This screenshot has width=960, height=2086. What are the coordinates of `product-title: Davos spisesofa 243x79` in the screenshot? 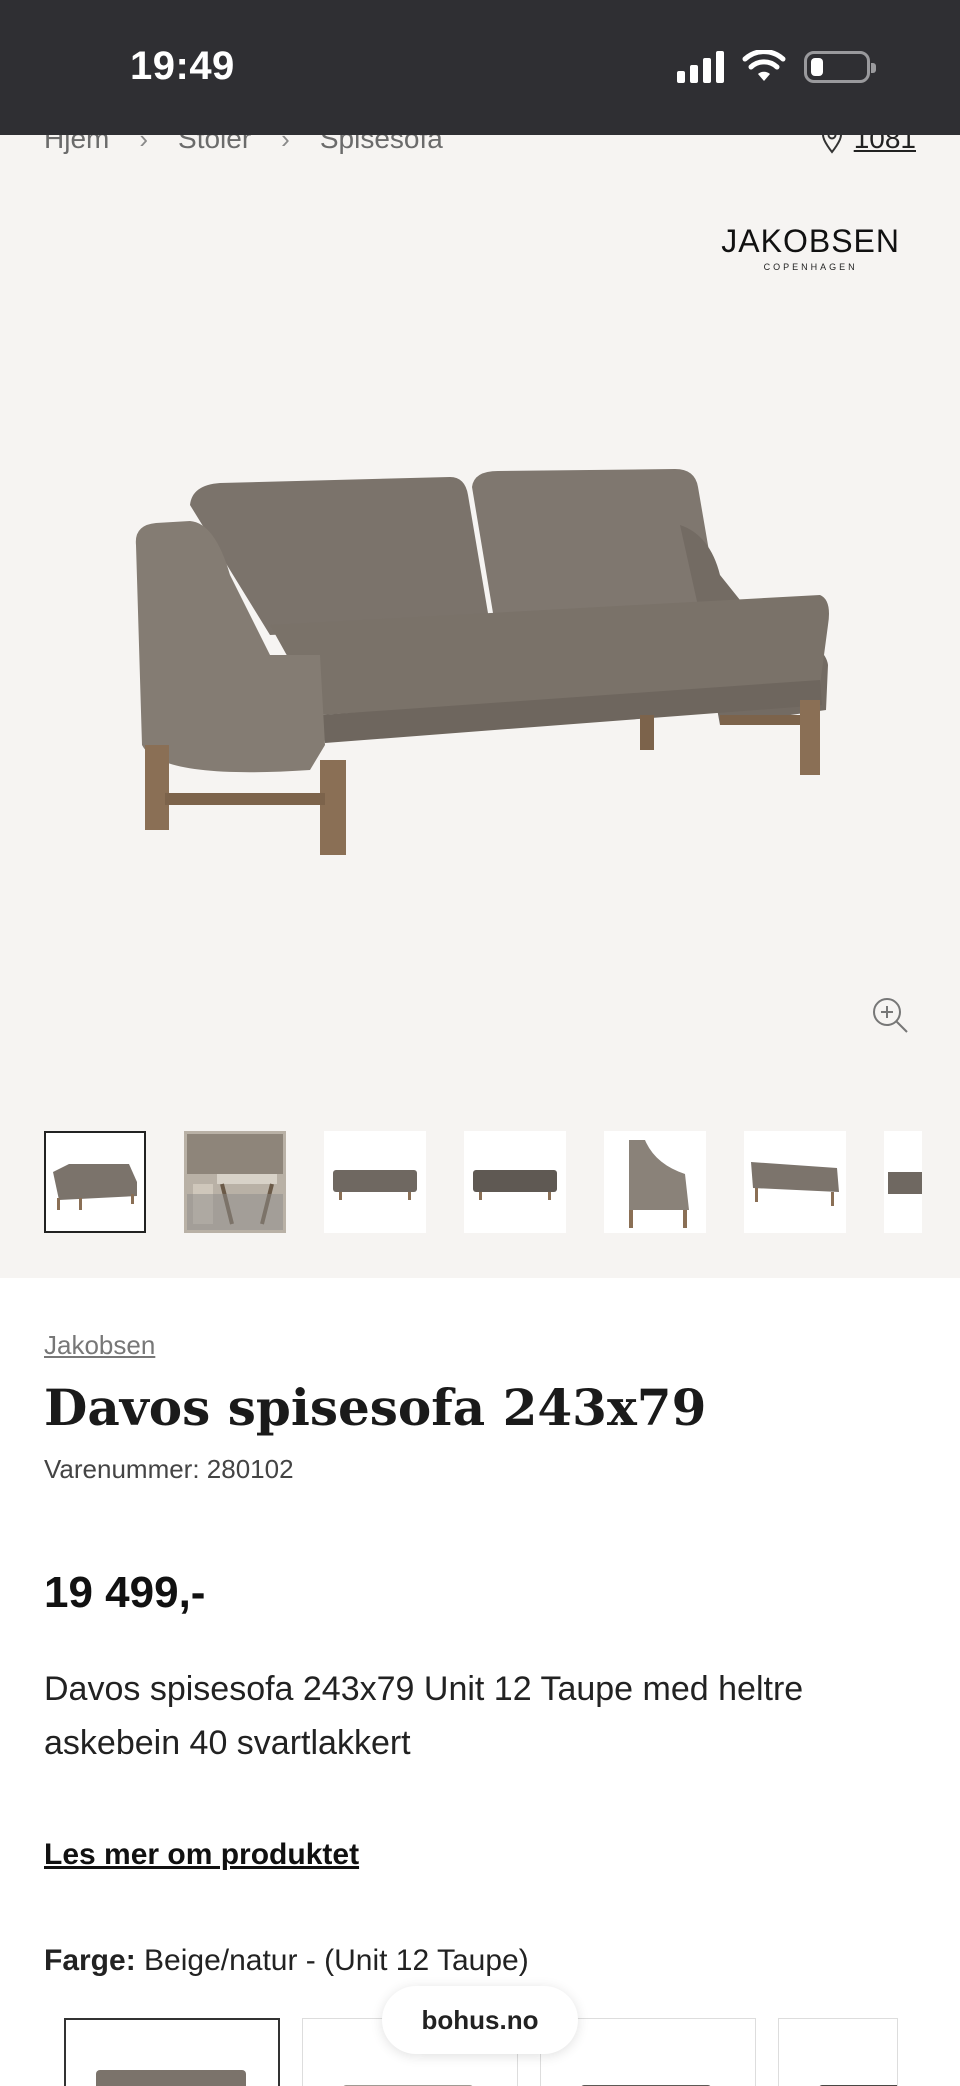 It's located at (375, 1407).